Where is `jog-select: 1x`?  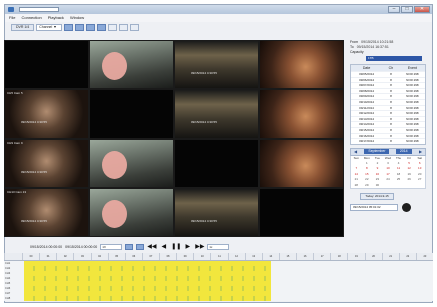
jog-select: 1x is located at coordinates (218, 247).